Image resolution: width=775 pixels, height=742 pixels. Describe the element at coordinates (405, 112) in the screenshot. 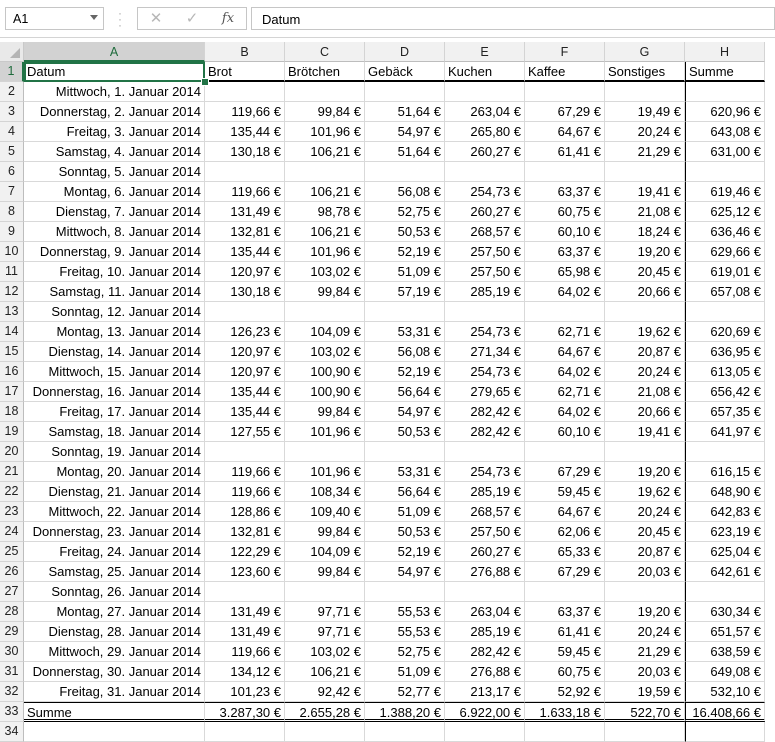

I see `value-cell: 51,64 €` at that location.